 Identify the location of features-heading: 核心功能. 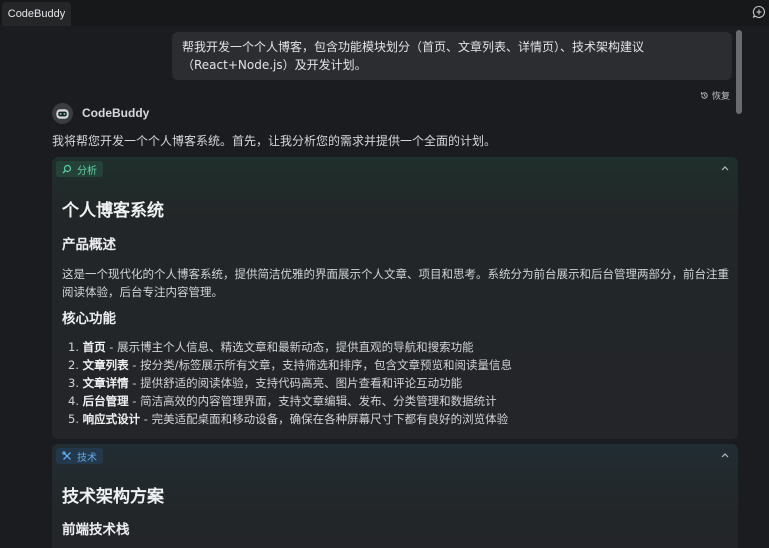
(89, 319).